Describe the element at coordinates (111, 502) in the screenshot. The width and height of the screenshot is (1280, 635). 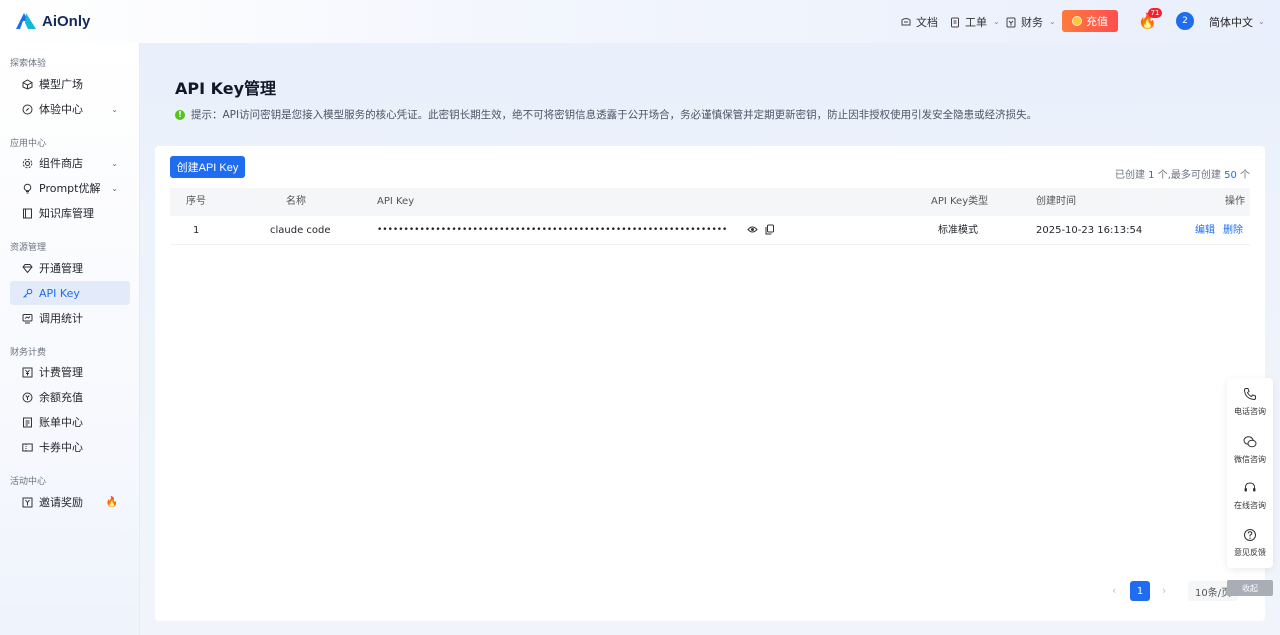
I see `fire-icon: 🔥` at that location.